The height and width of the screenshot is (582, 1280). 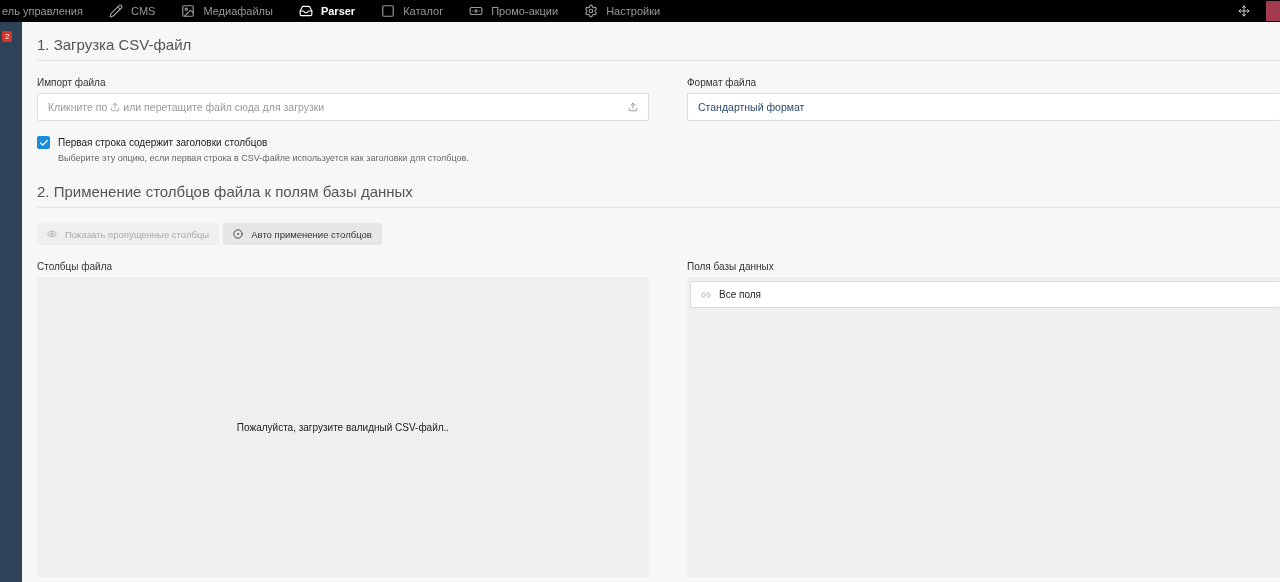 What do you see at coordinates (622, 11) in the screenshot?
I see `nav-item: Настройки` at bounding box center [622, 11].